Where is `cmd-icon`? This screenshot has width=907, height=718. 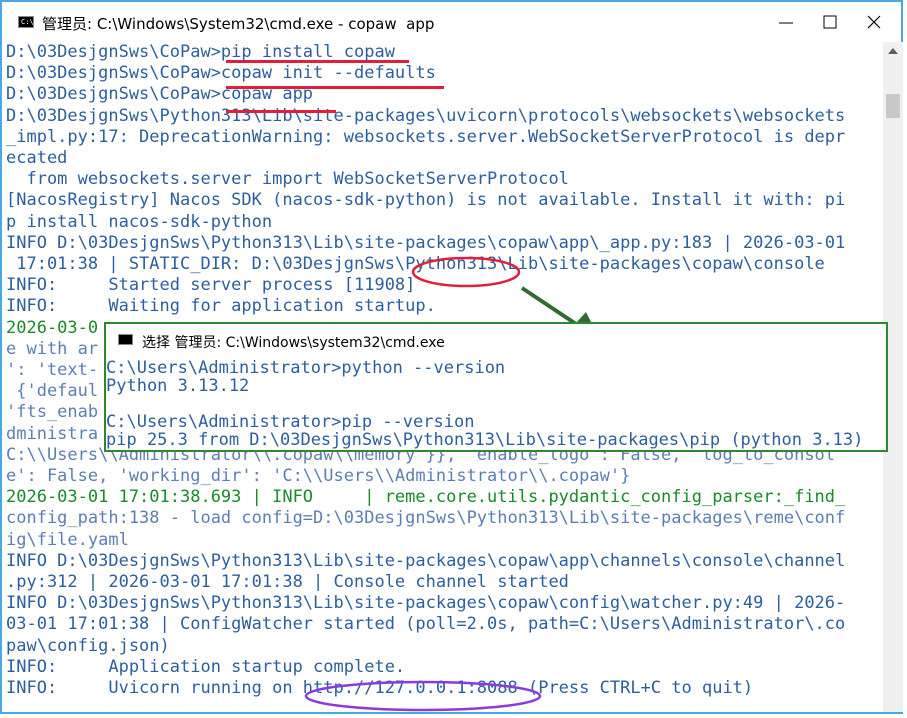
cmd-icon is located at coordinates (125, 339).